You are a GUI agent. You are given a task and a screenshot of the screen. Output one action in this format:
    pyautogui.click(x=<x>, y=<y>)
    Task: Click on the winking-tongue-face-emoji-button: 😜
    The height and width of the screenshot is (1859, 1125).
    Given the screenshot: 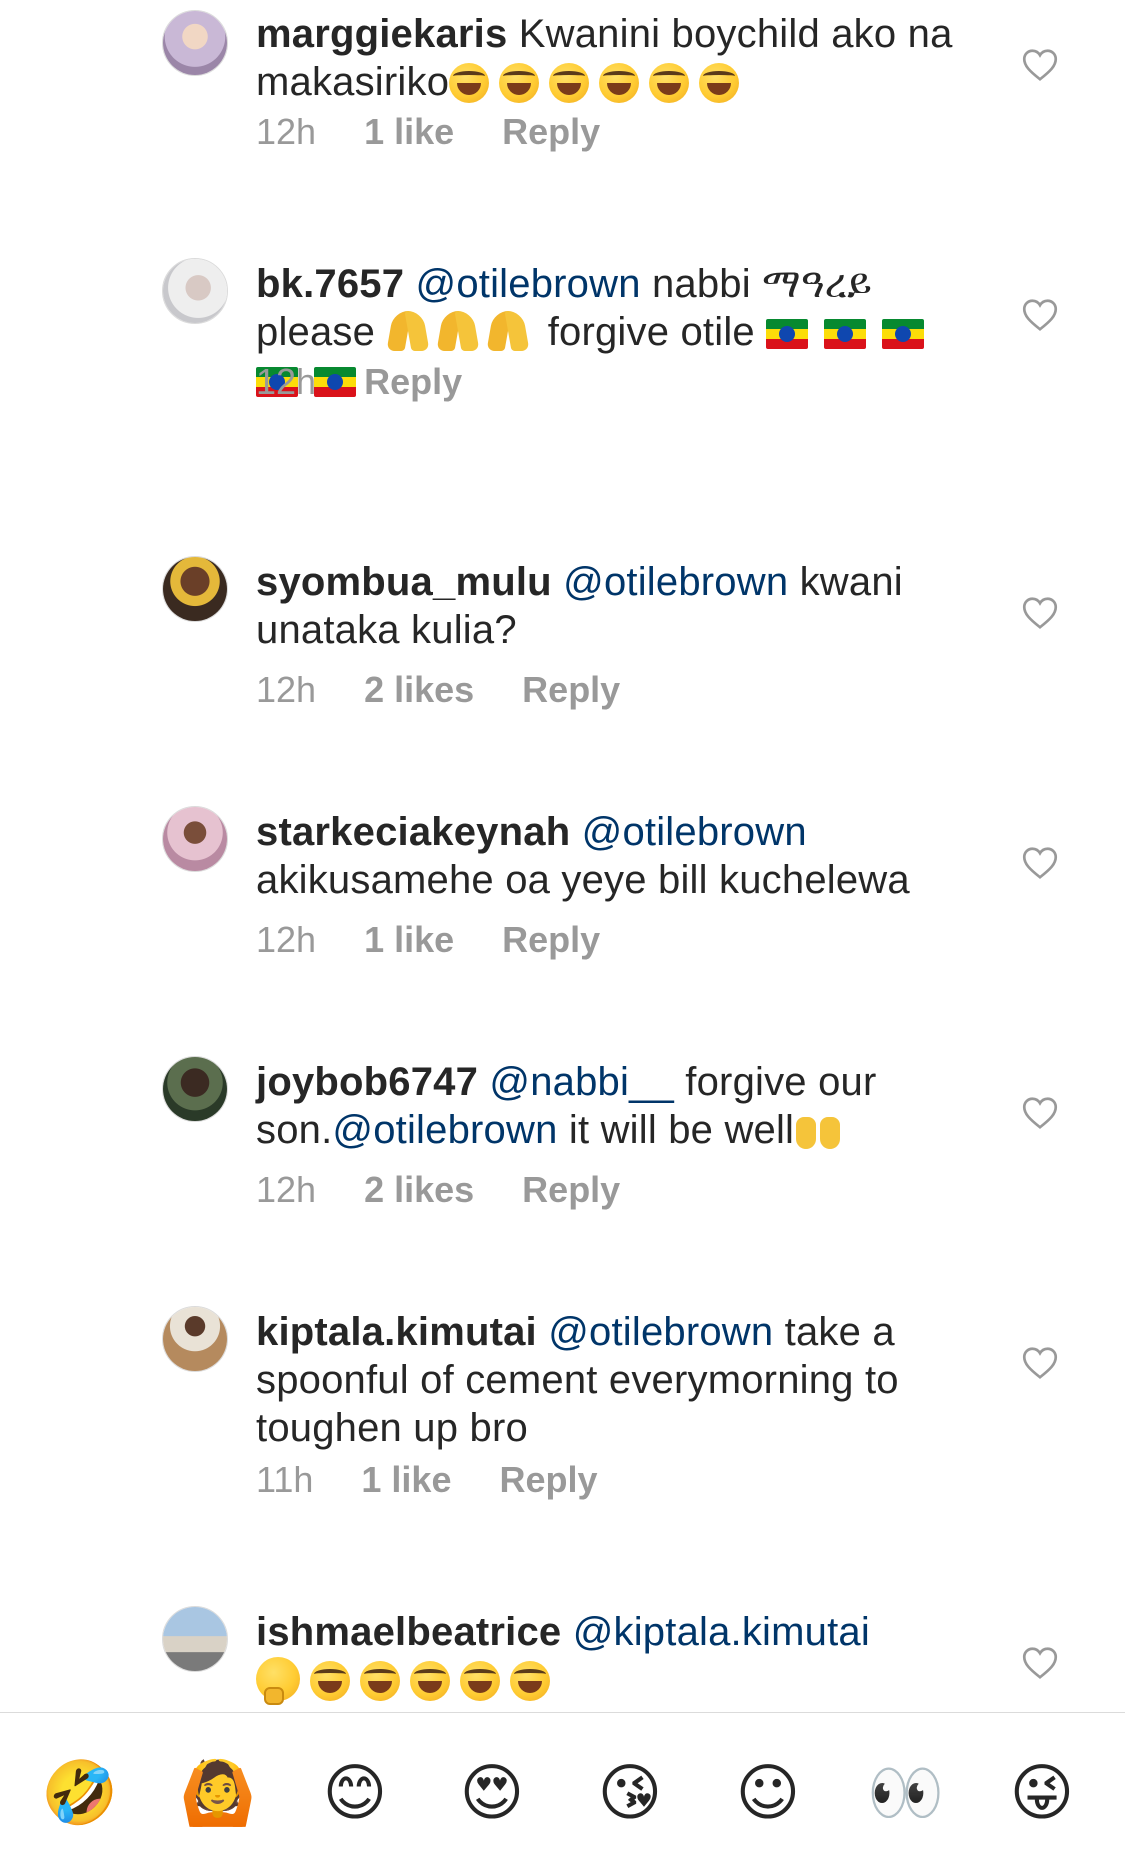 What is the action you would take?
    pyautogui.click(x=1042, y=1793)
    